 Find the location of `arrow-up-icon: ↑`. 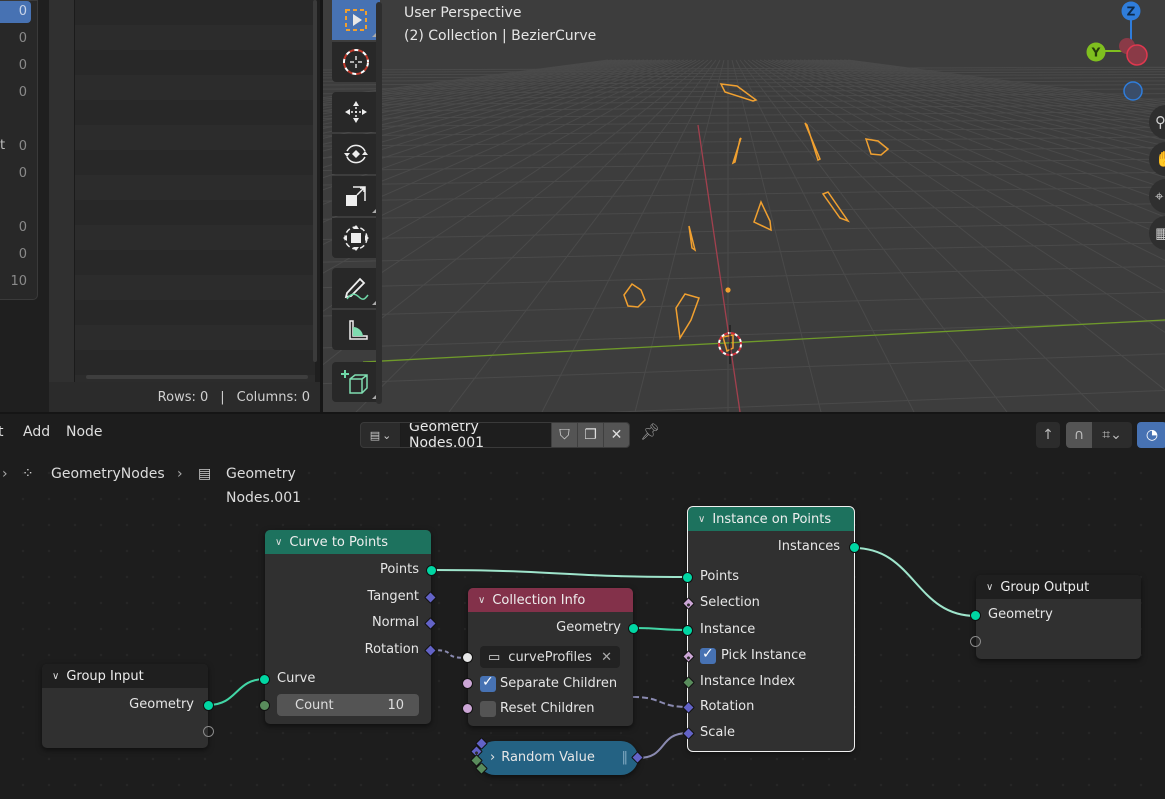

arrow-up-icon: ↑ is located at coordinates (1048, 435).